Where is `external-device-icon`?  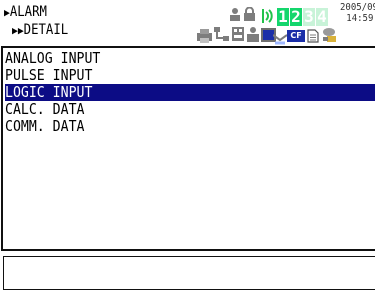 external-device-icon is located at coordinates (238, 34).